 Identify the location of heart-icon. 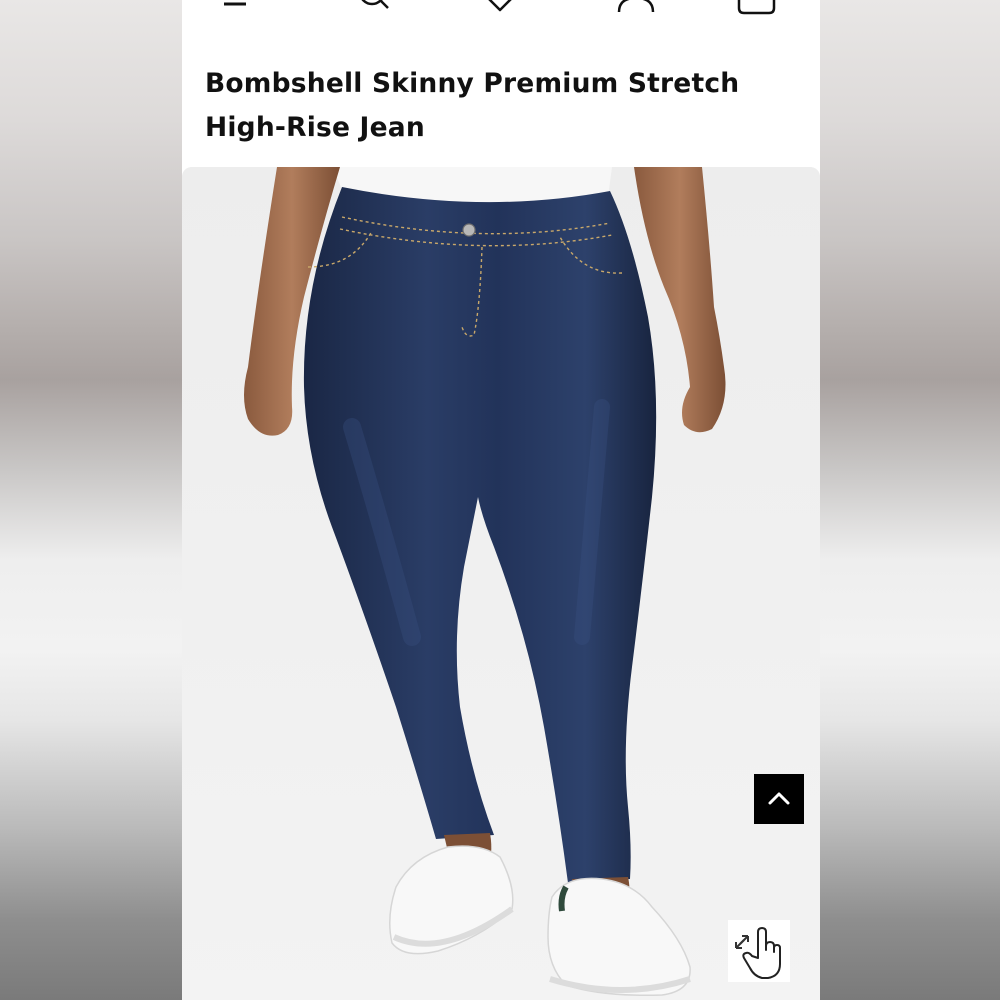
(500, 9).